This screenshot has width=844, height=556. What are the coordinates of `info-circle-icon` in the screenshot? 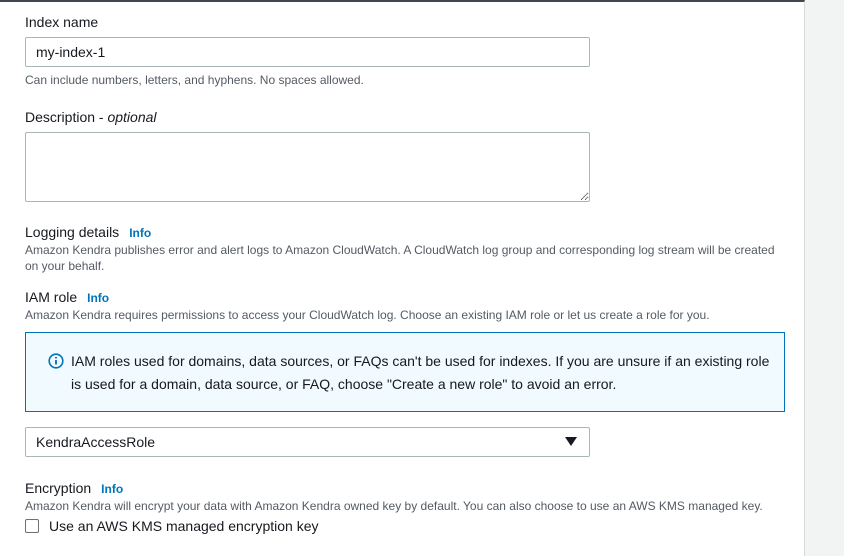 It's located at (56, 361).